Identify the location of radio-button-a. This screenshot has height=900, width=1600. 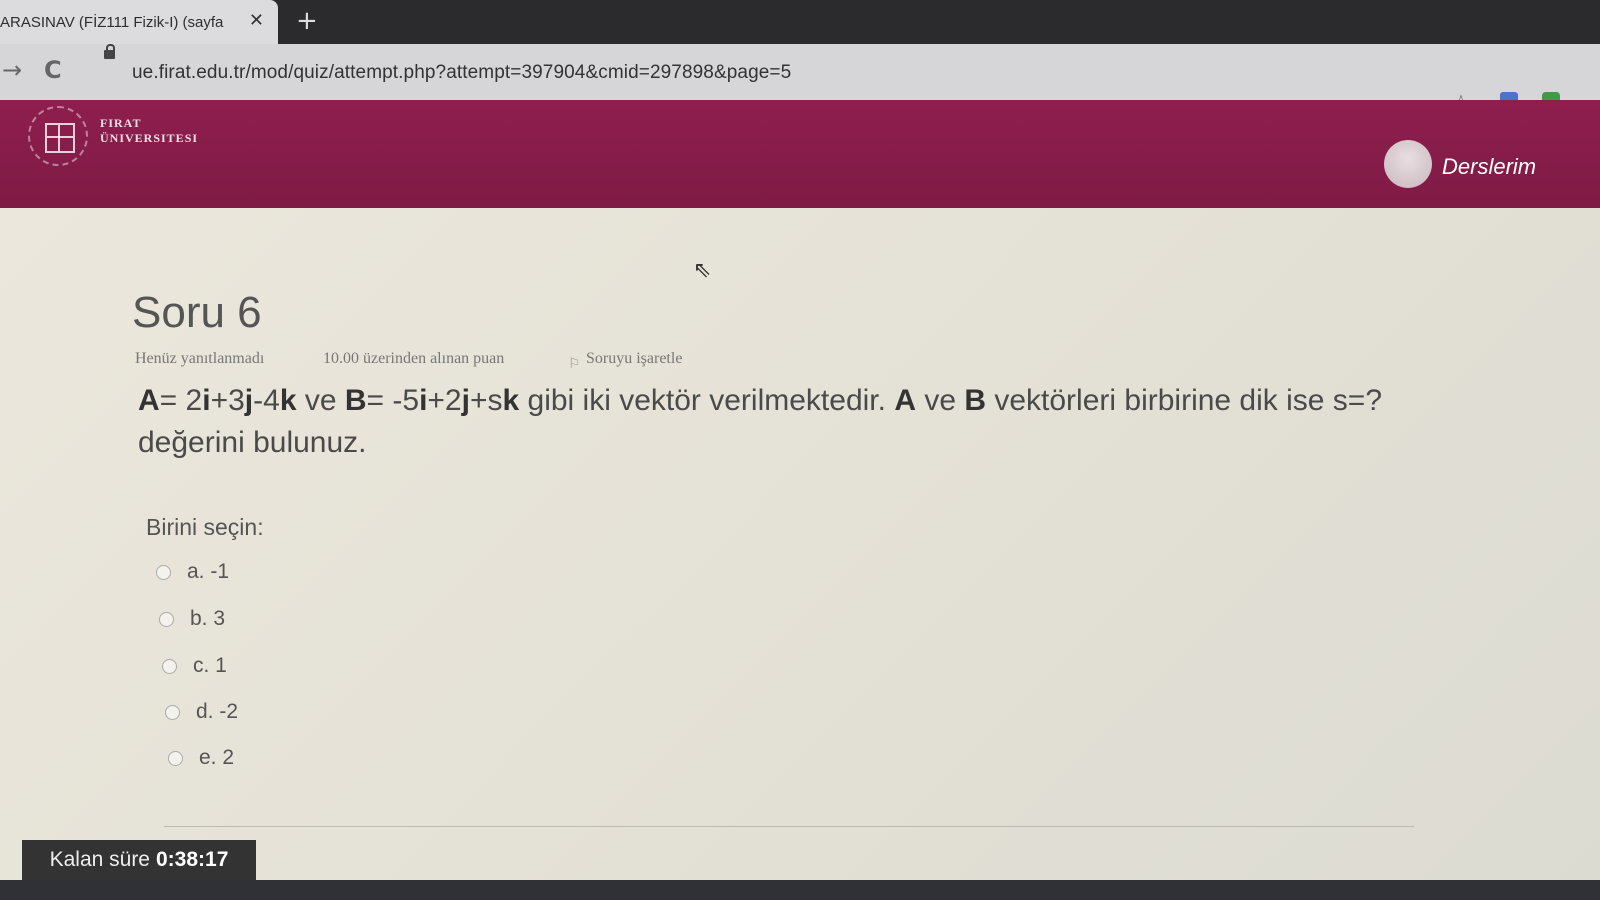
(163, 572).